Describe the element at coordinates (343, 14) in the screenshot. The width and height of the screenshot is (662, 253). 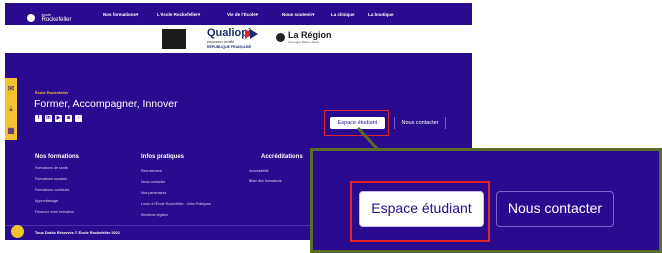
I see `nav-item-clinique: La clinique` at that location.